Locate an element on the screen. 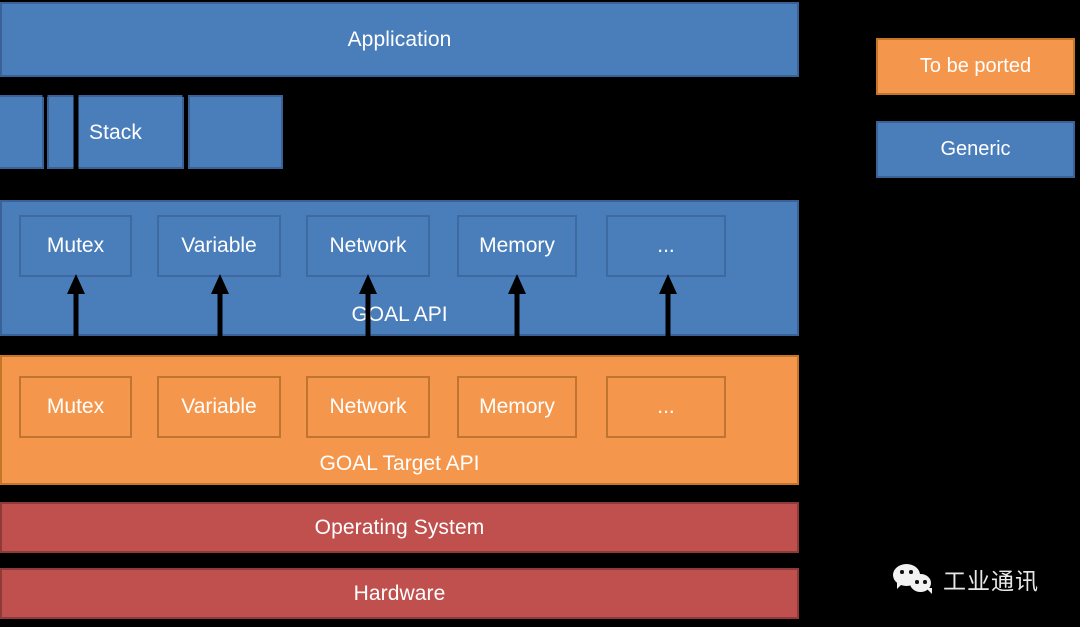 Image resolution: width=1080 pixels, height=627 pixels. goal-target-module-variable: Variable is located at coordinates (219, 407).